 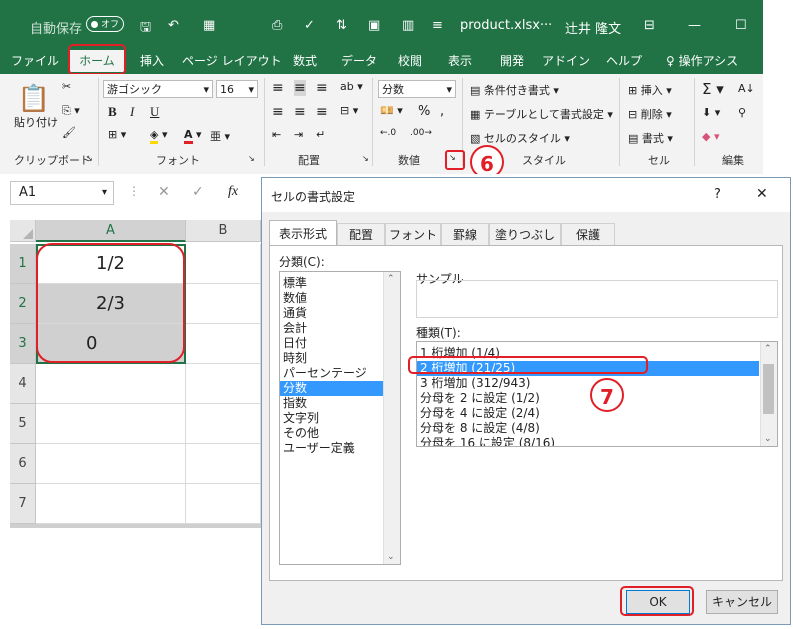 I want to click on type-scrollbar: ⌃ ⌄, so click(x=768, y=394).